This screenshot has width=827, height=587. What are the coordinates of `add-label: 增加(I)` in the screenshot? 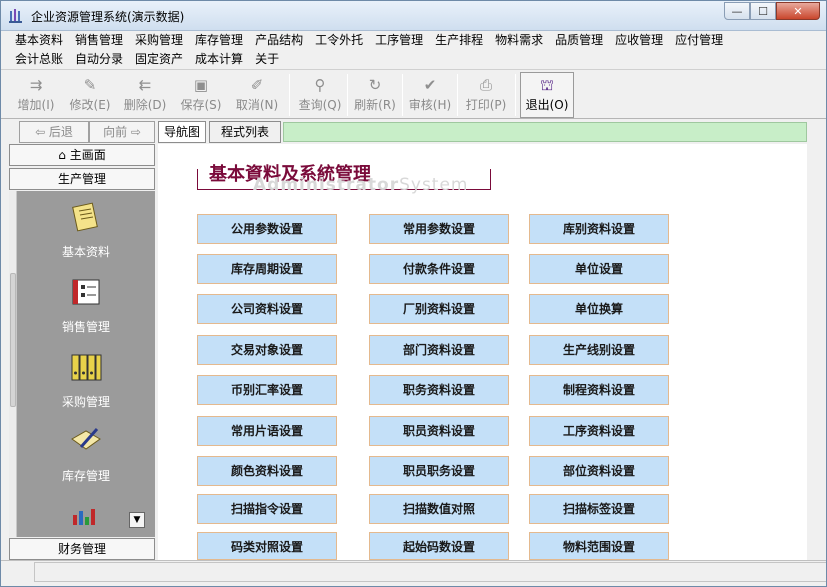 It's located at (36, 105).